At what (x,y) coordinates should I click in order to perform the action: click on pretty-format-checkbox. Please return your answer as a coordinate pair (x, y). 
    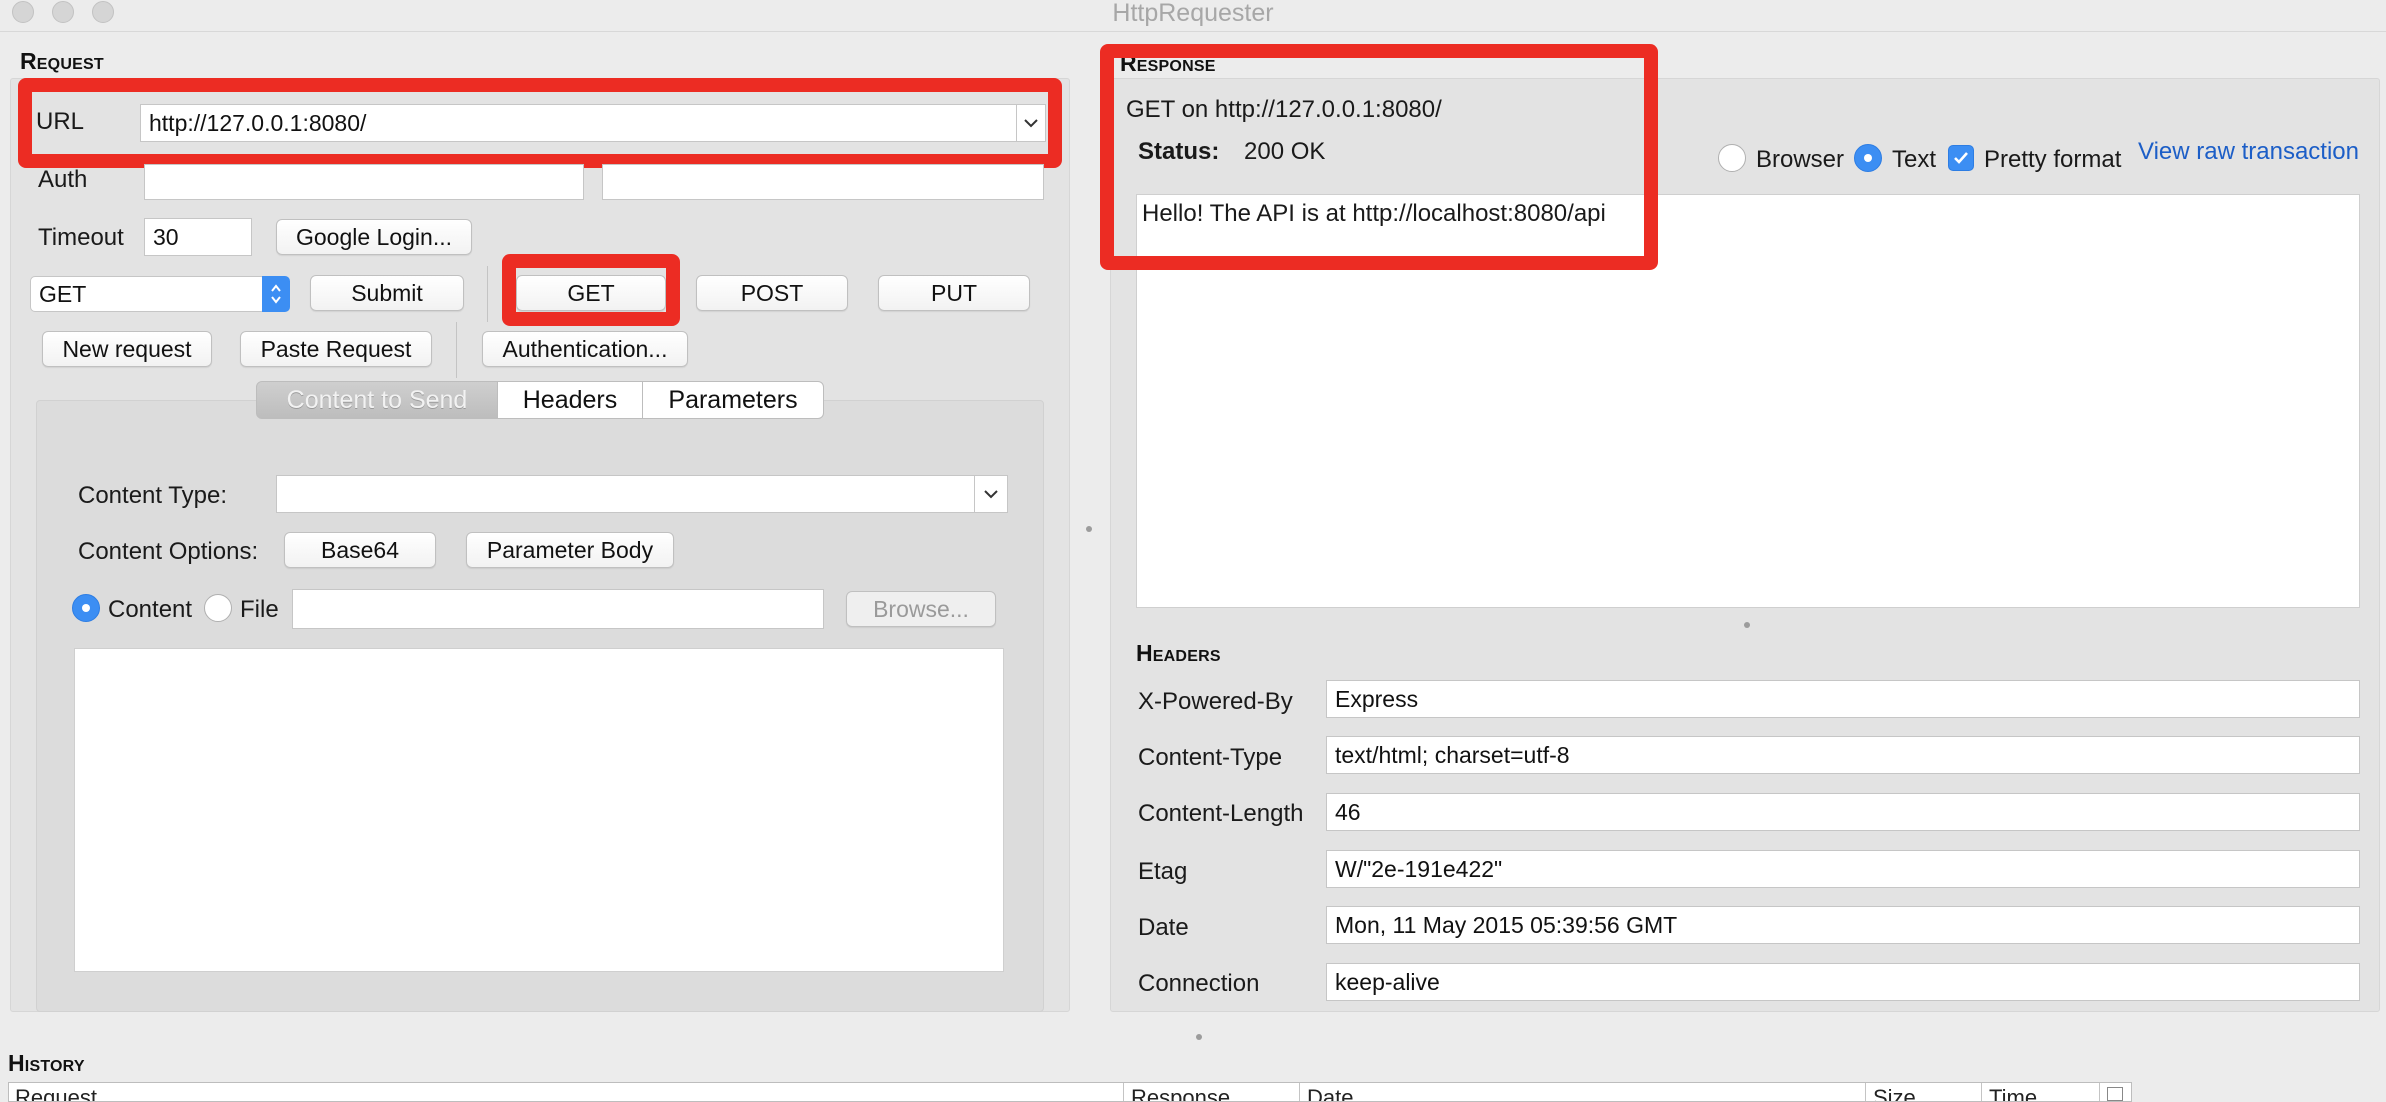
    Looking at the image, I should click on (1961, 158).